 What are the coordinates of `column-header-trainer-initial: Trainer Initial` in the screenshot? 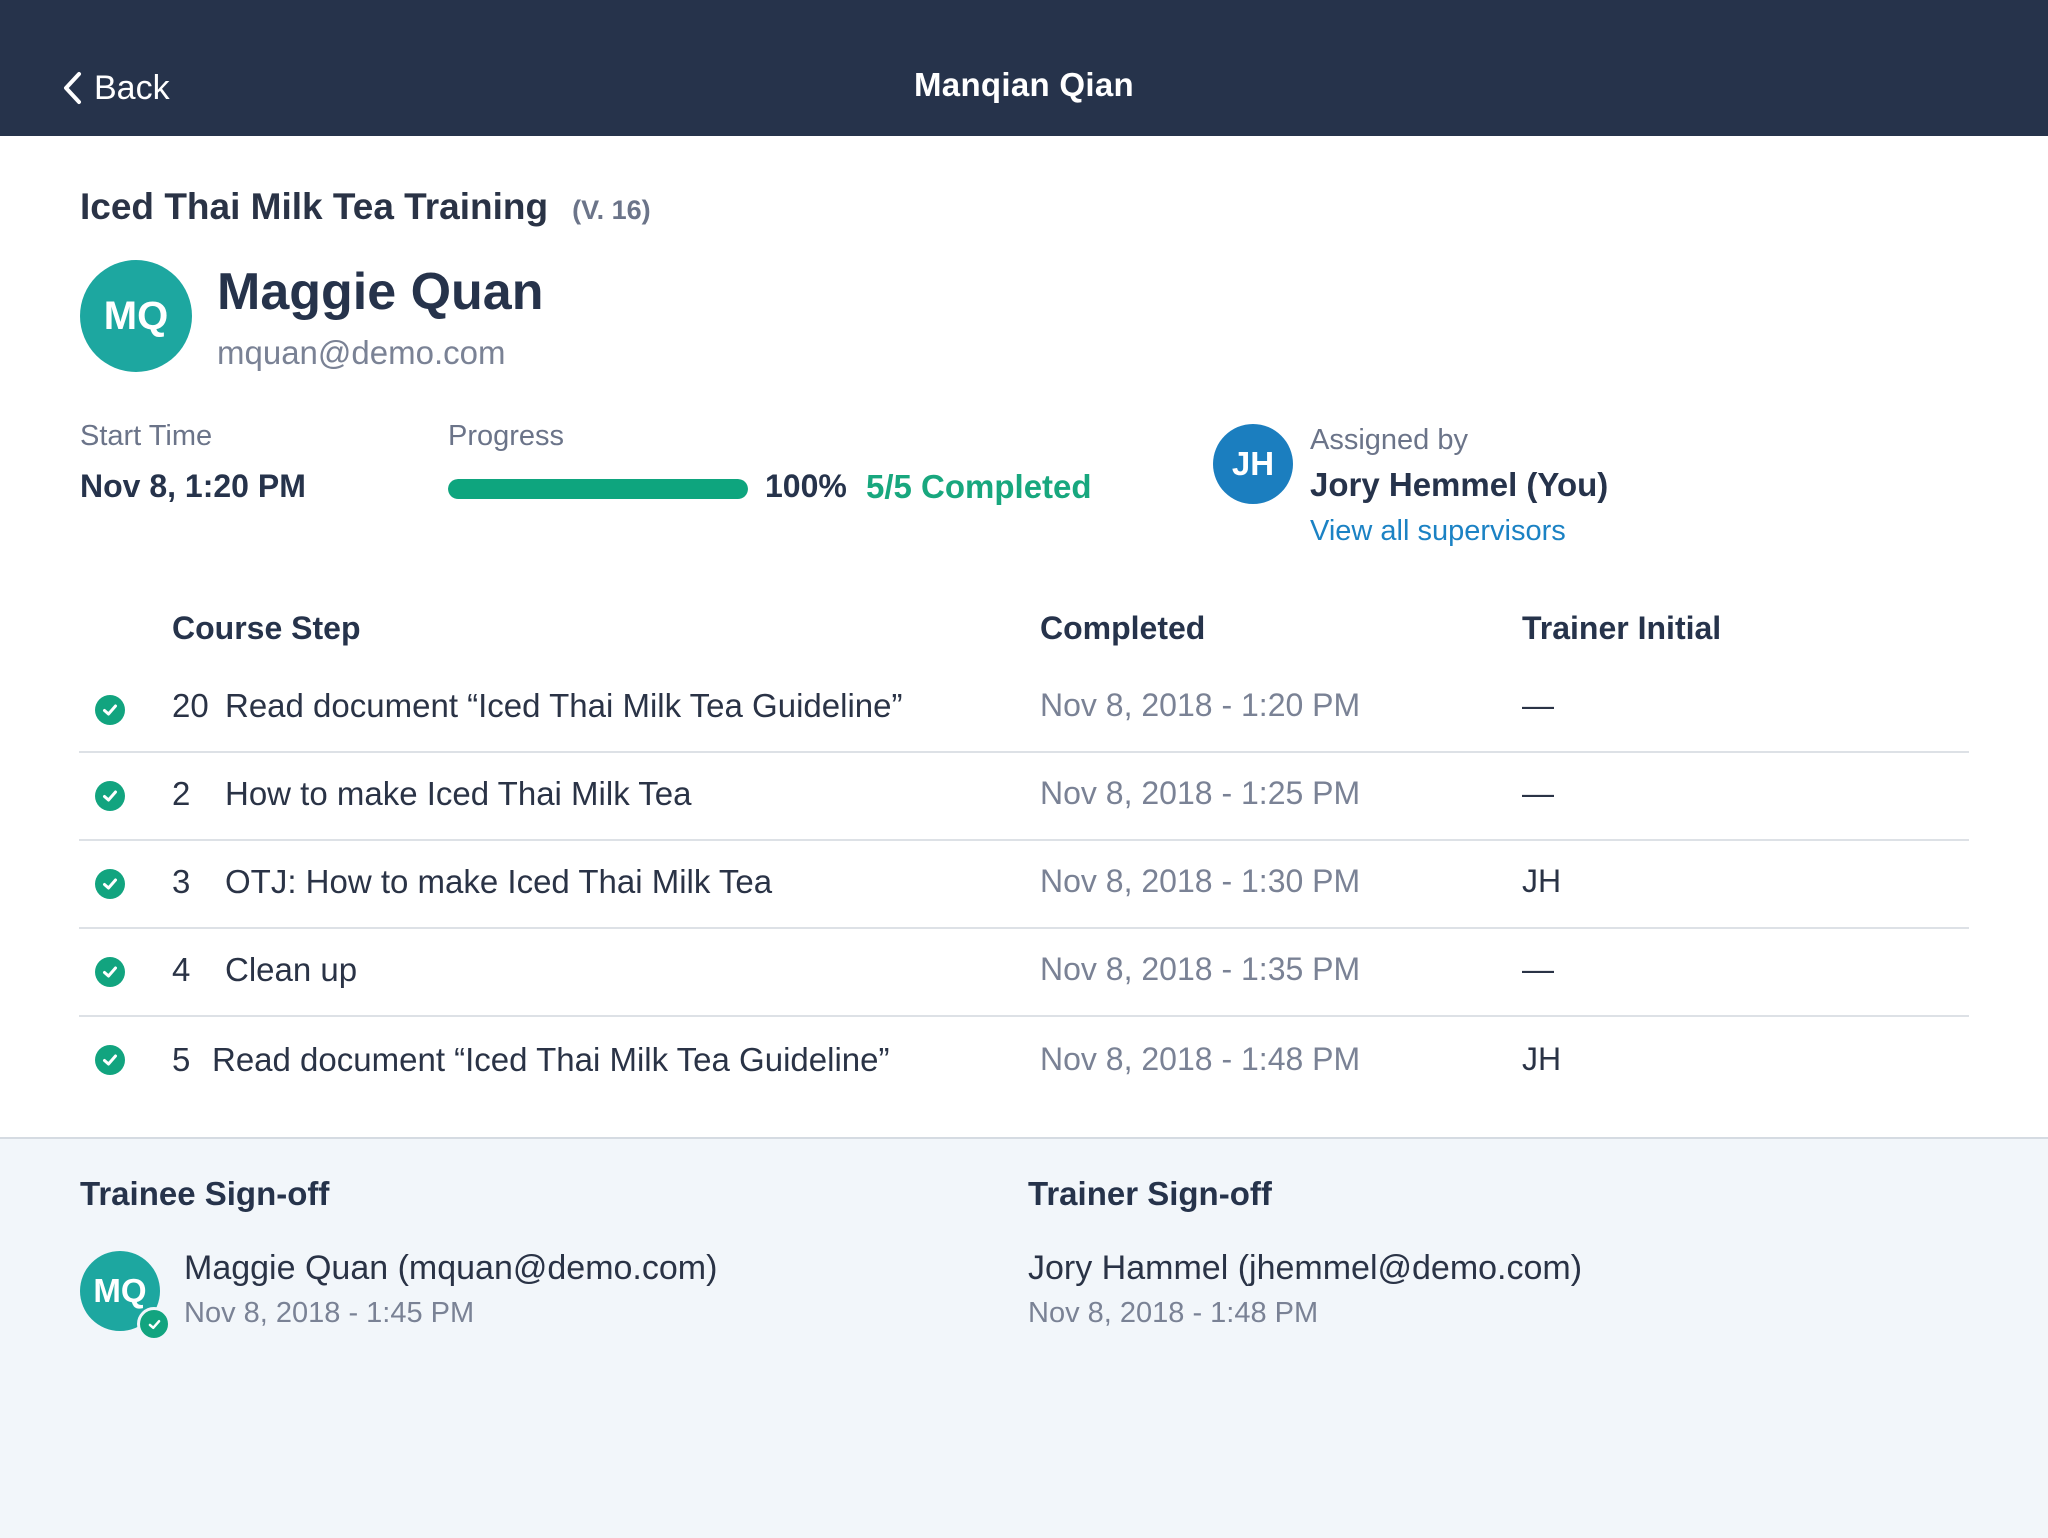 It's located at (1622, 628).